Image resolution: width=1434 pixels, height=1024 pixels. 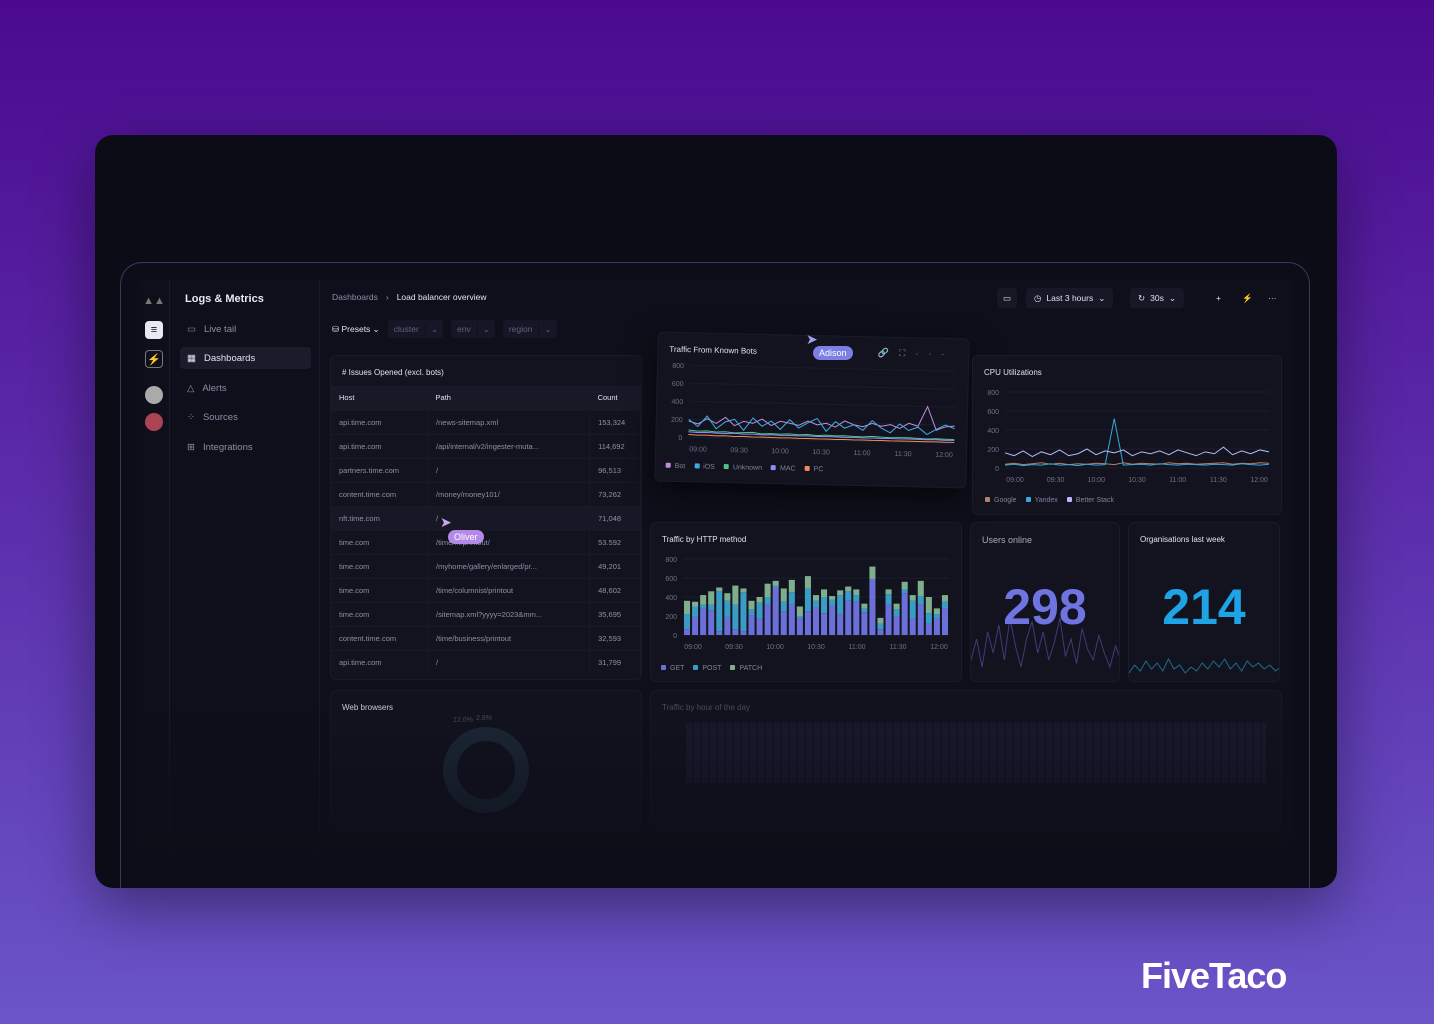 I want to click on cursor-label-oliver: Oliver, so click(x=466, y=537).